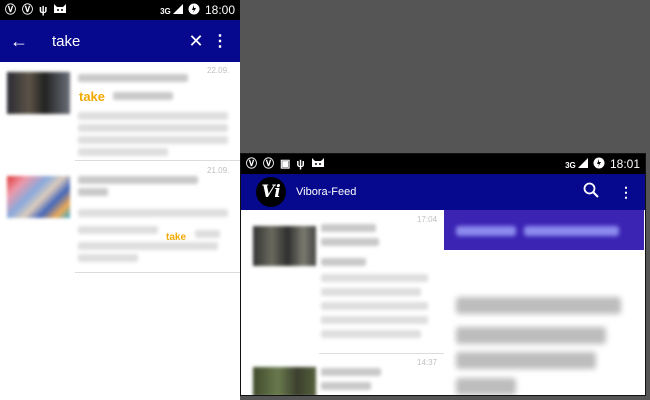  I want to click on feed-item-time: 14:37, so click(427, 362).